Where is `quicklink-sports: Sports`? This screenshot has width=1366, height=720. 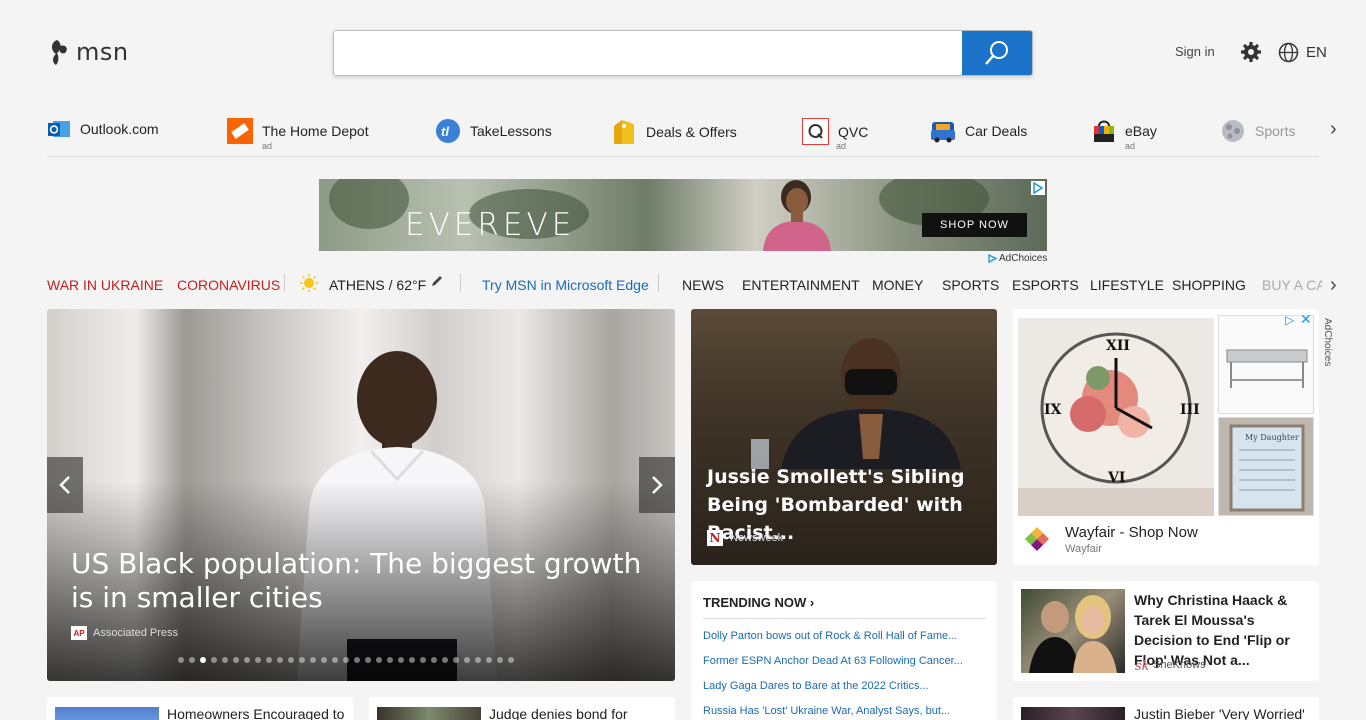
quicklink-sports: Sports is located at coordinates (1257, 131).